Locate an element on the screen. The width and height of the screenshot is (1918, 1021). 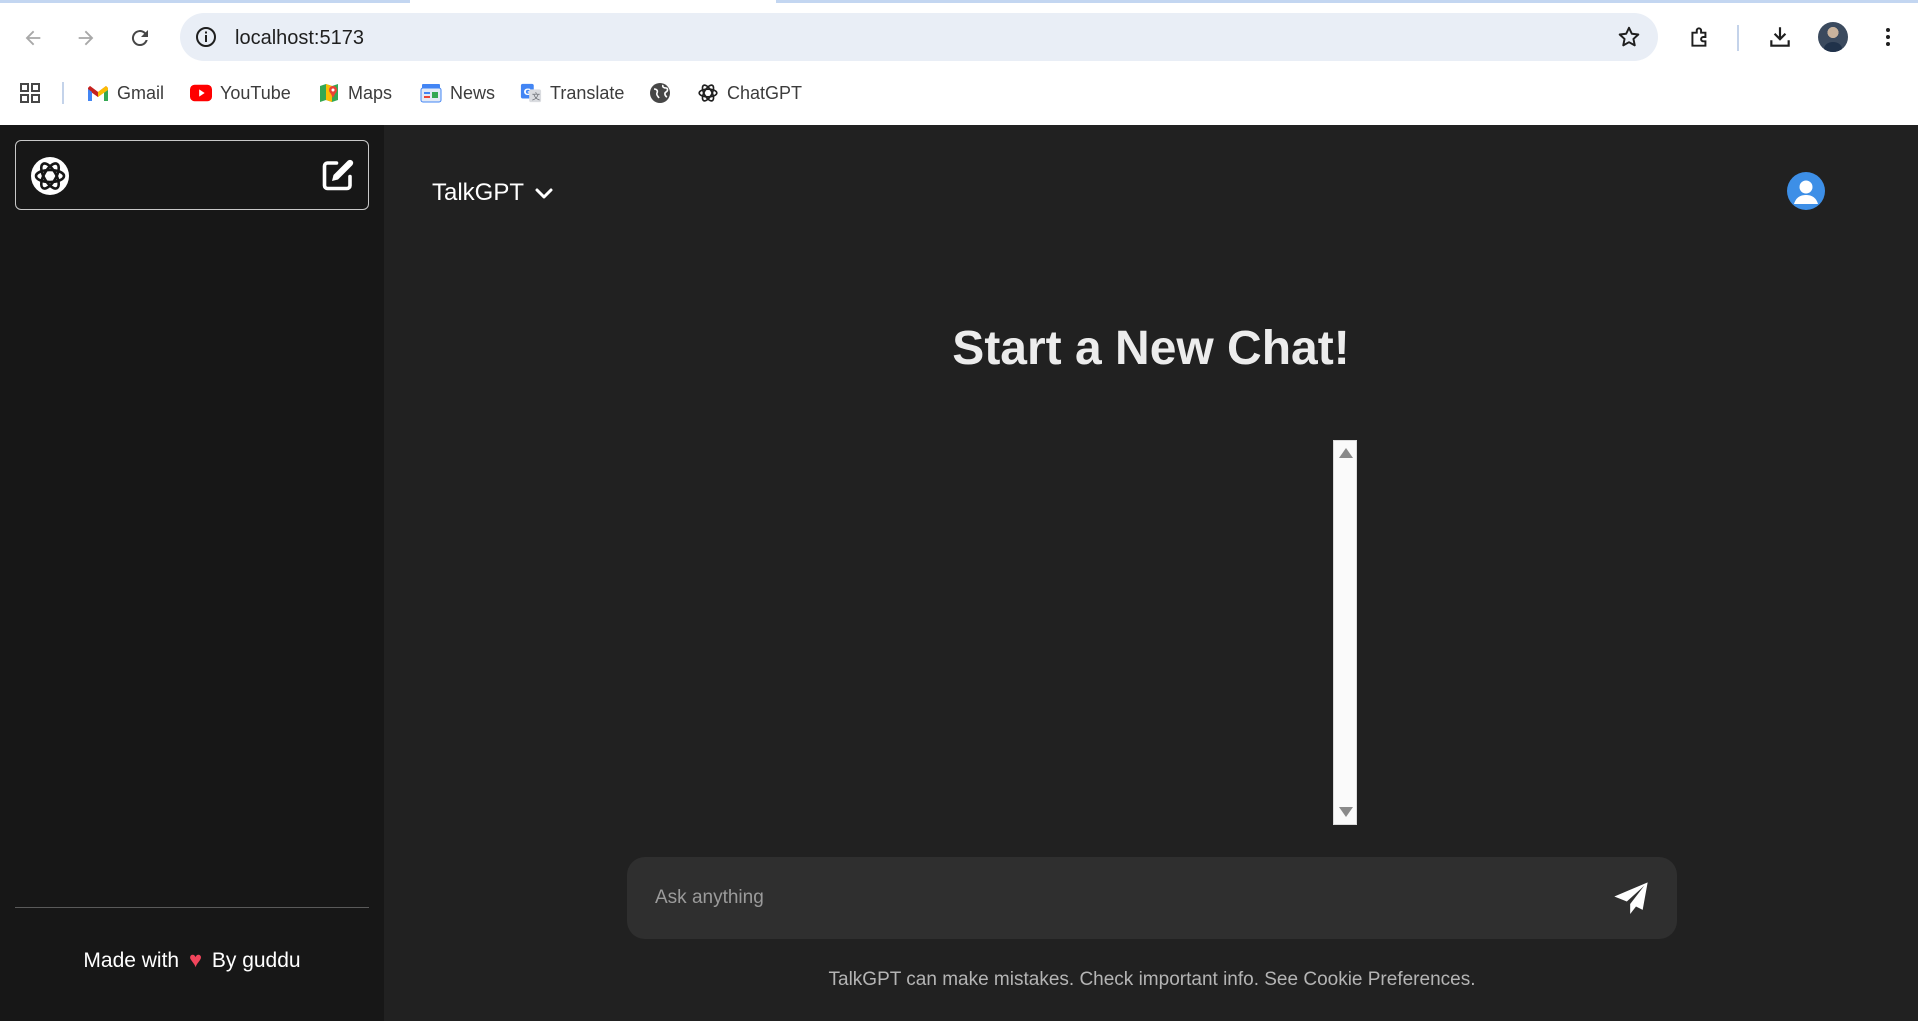
maps-icon is located at coordinates (329, 93).